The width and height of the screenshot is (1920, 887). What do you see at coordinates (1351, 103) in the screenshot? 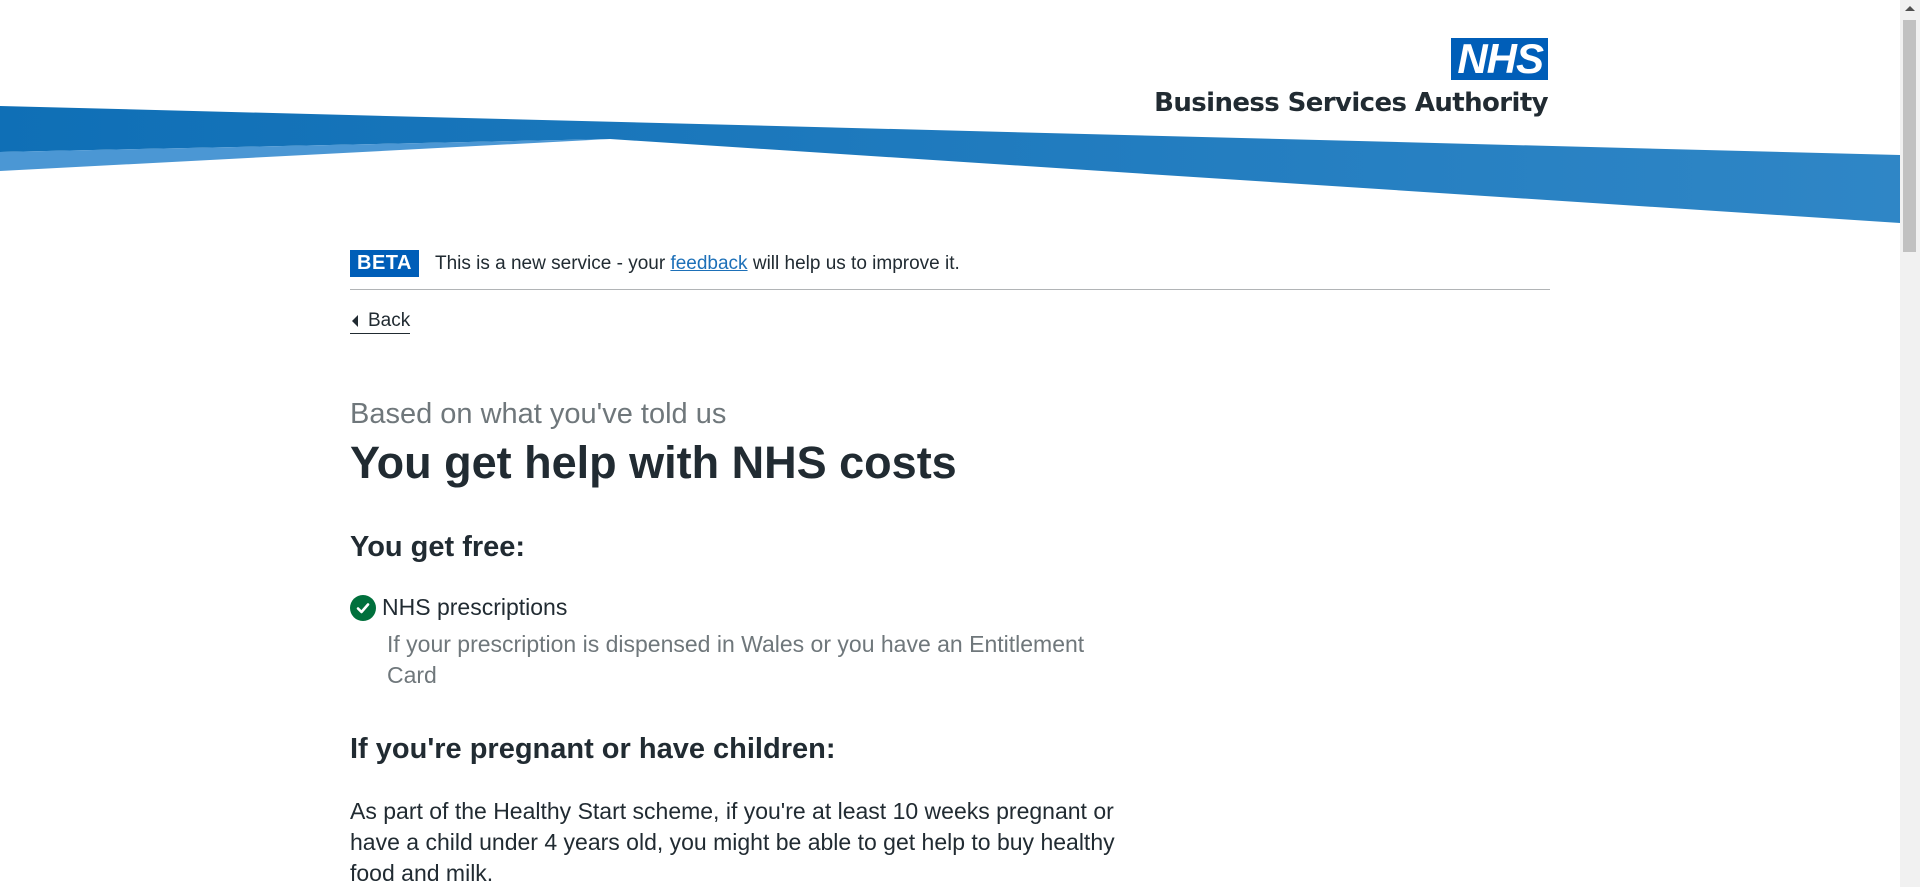
I see `org-name: Business Services Authority` at bounding box center [1351, 103].